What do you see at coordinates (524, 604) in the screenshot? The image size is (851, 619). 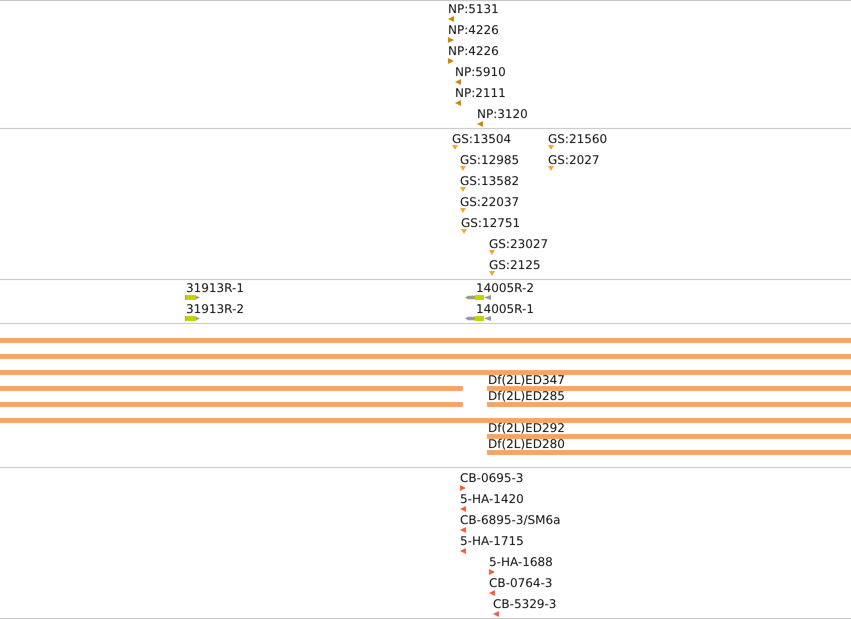 I see `feature-label: CB-5329-3` at bounding box center [524, 604].